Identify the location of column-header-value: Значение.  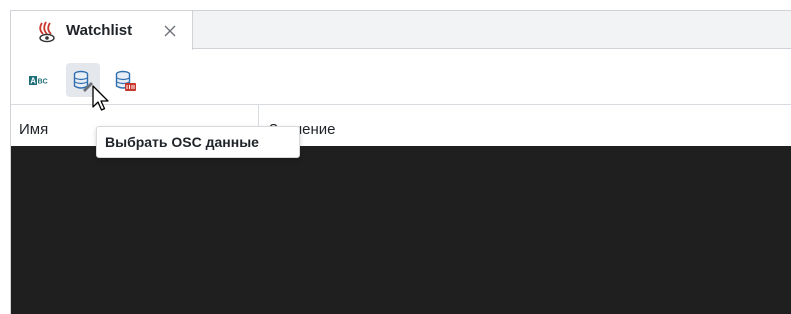
(525, 126).